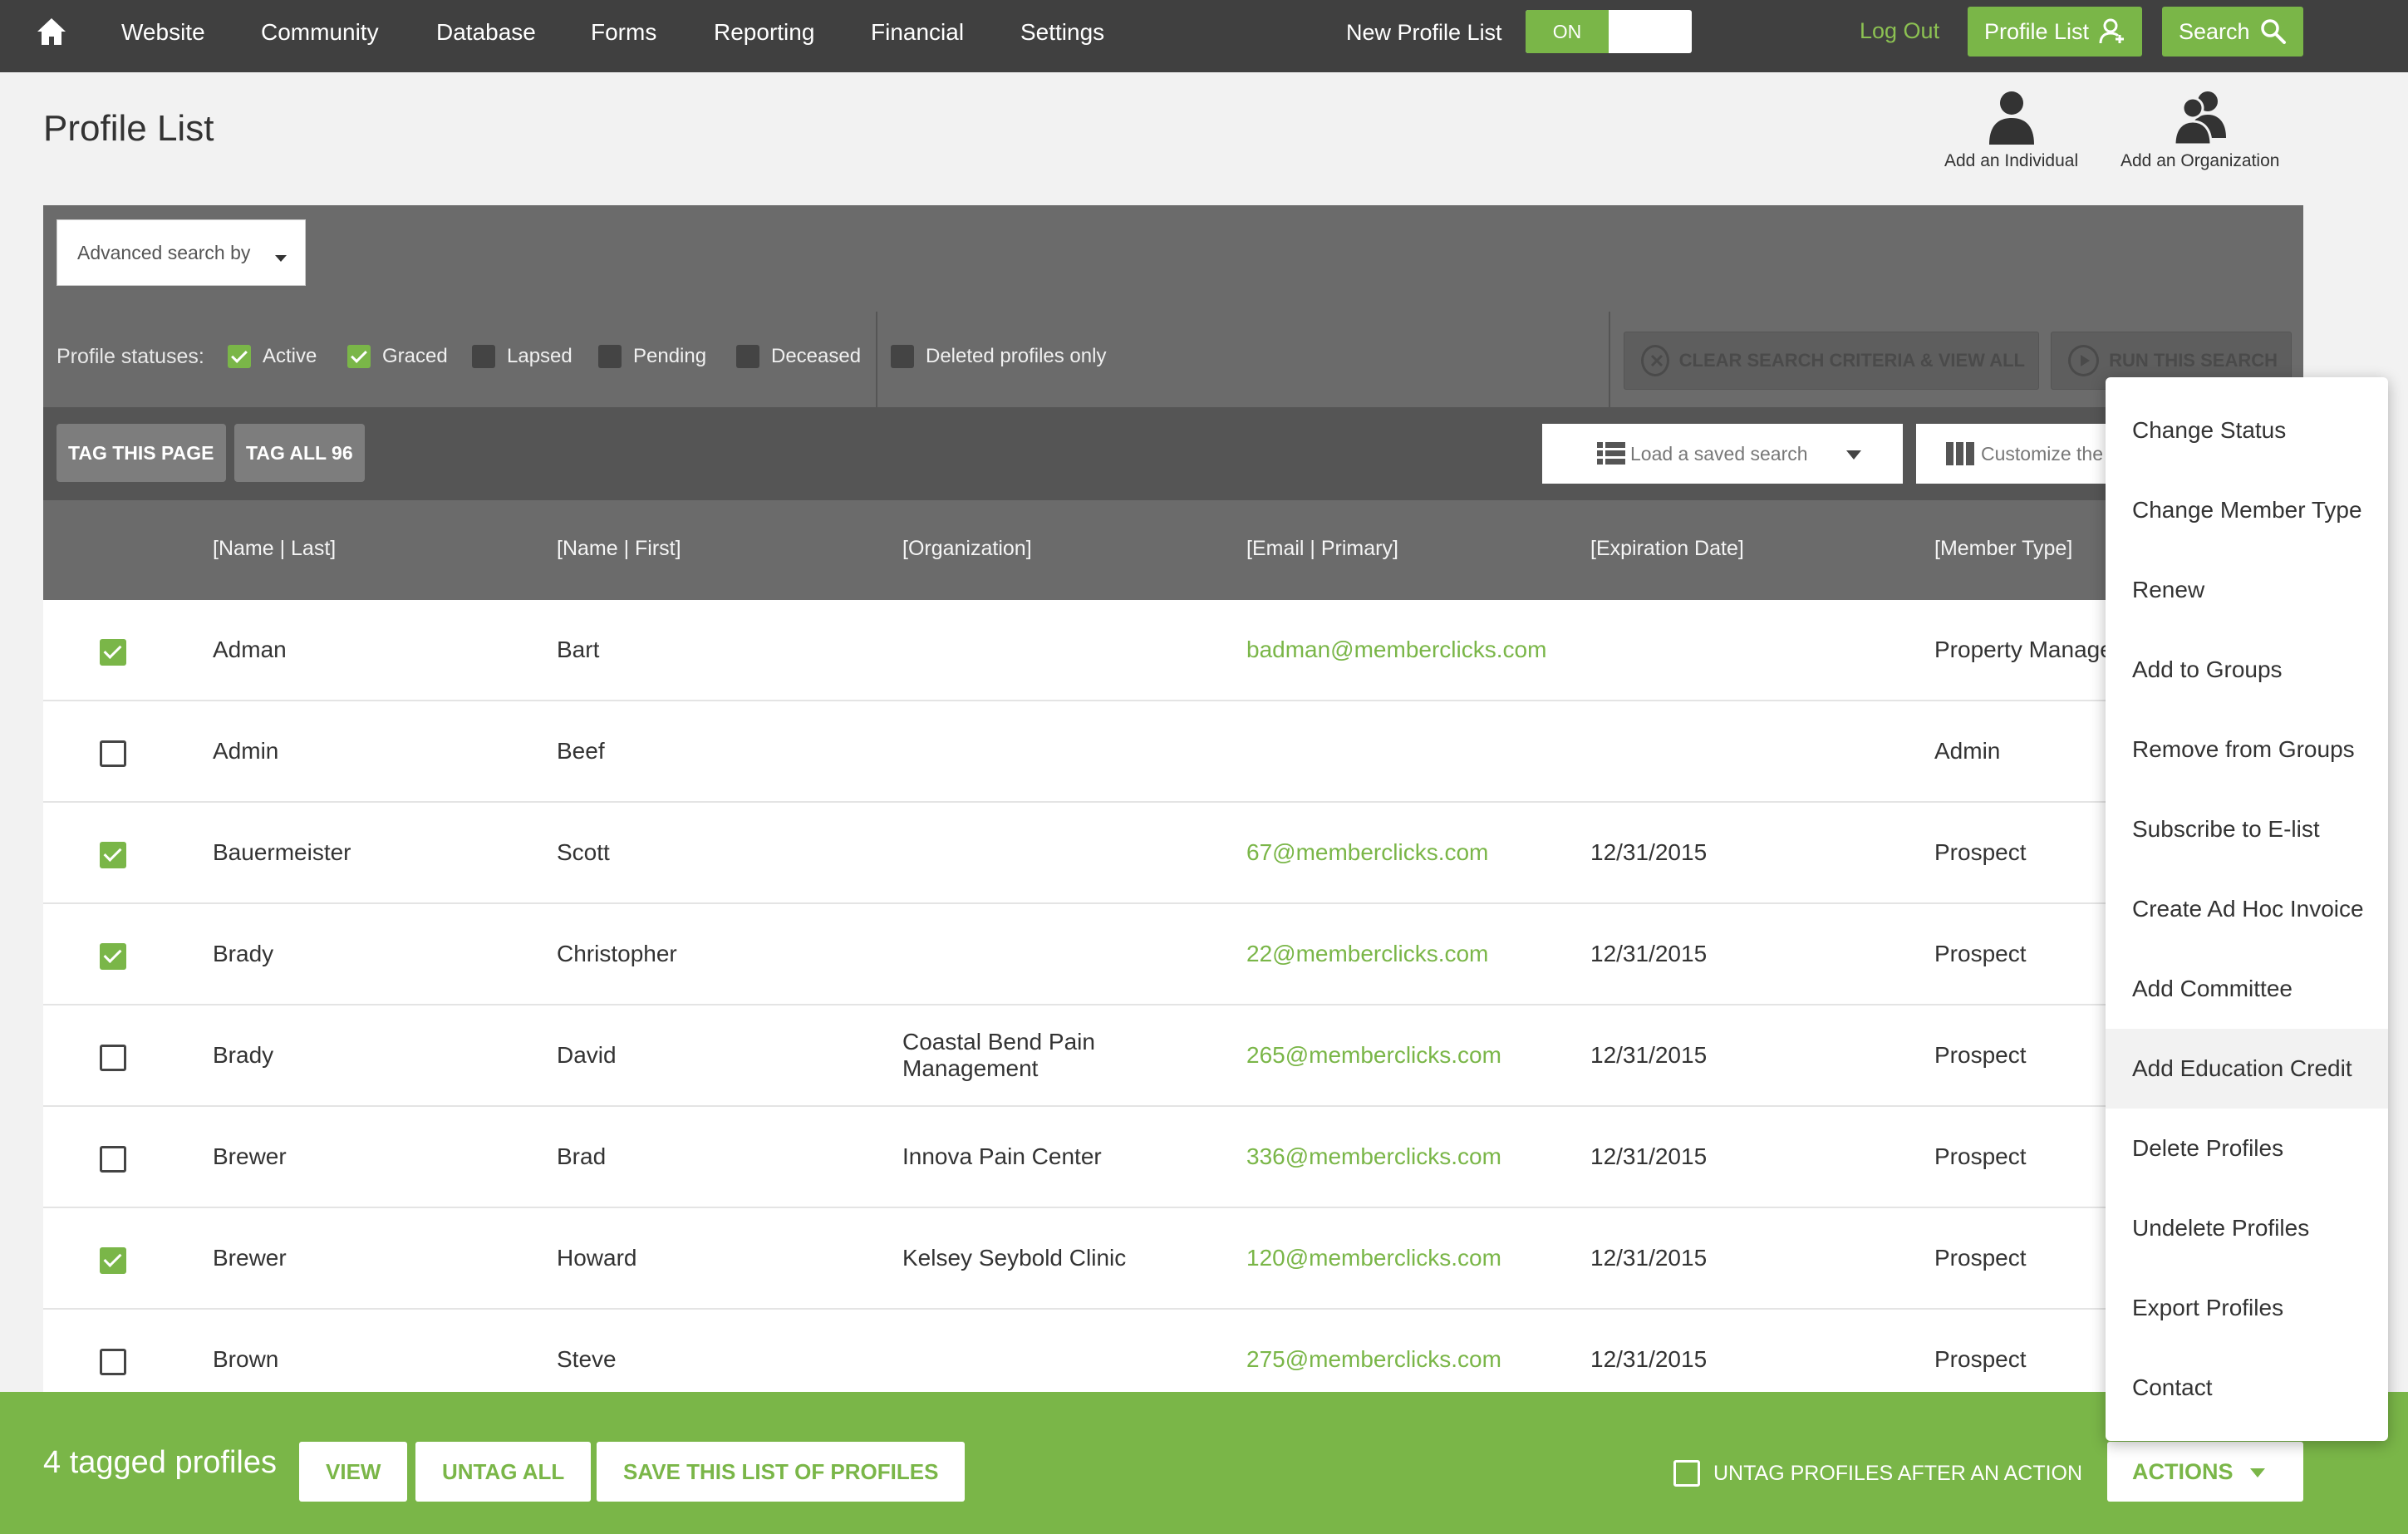 The image size is (2408, 1534). What do you see at coordinates (1014, 1258) in the screenshot?
I see `cell-organization: Kelsey Seybold Clinic` at bounding box center [1014, 1258].